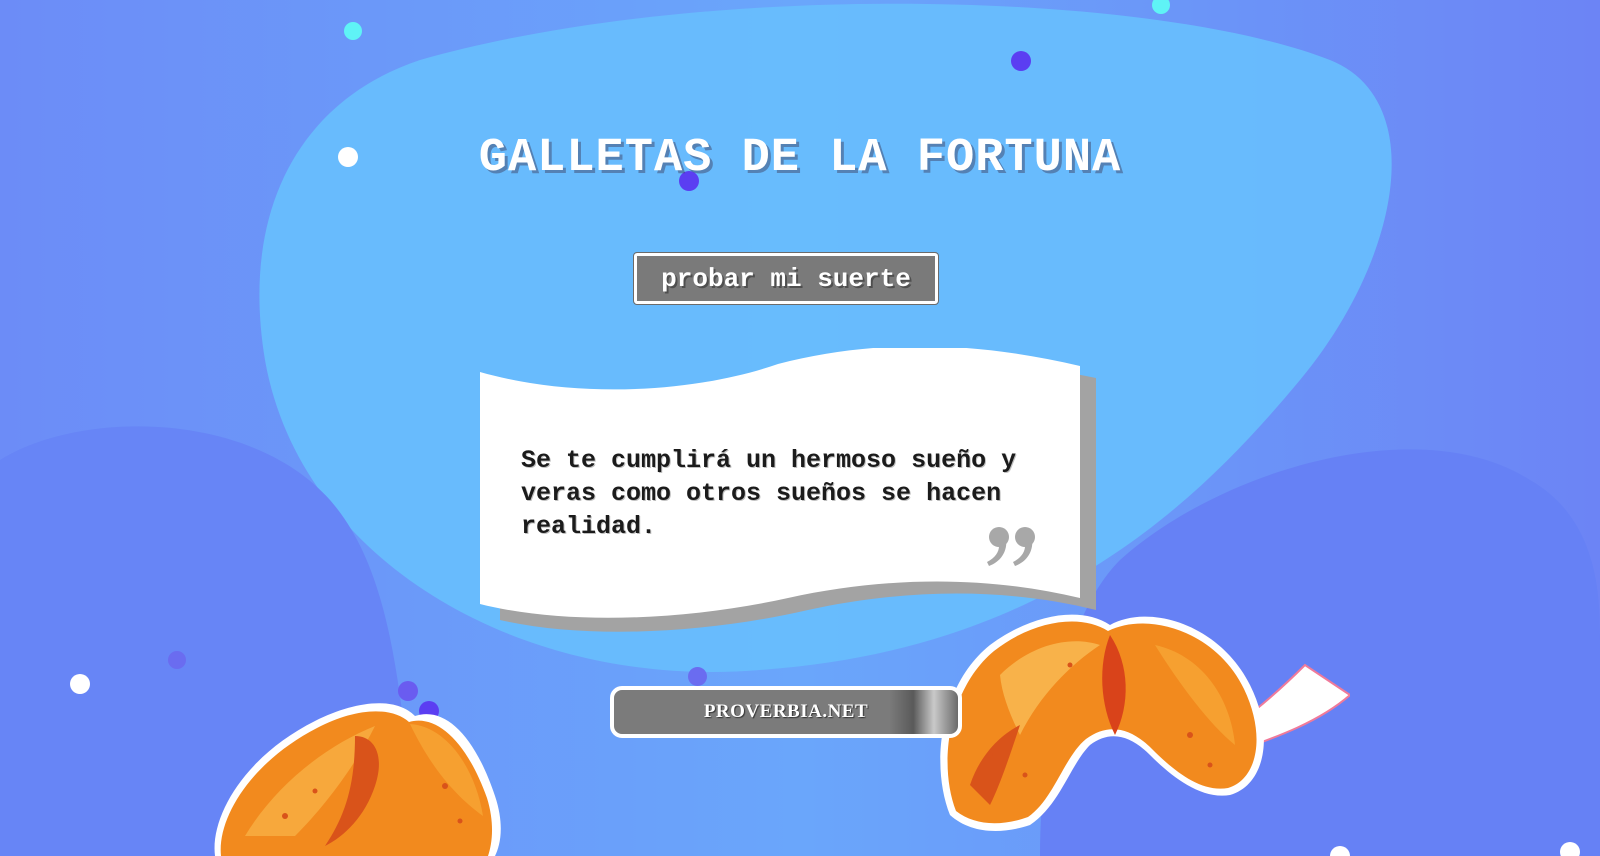 This screenshot has width=1600, height=856. Describe the element at coordinates (800, 158) in the screenshot. I see `page-title: GALLETAS DE LA FORTUNA` at that location.